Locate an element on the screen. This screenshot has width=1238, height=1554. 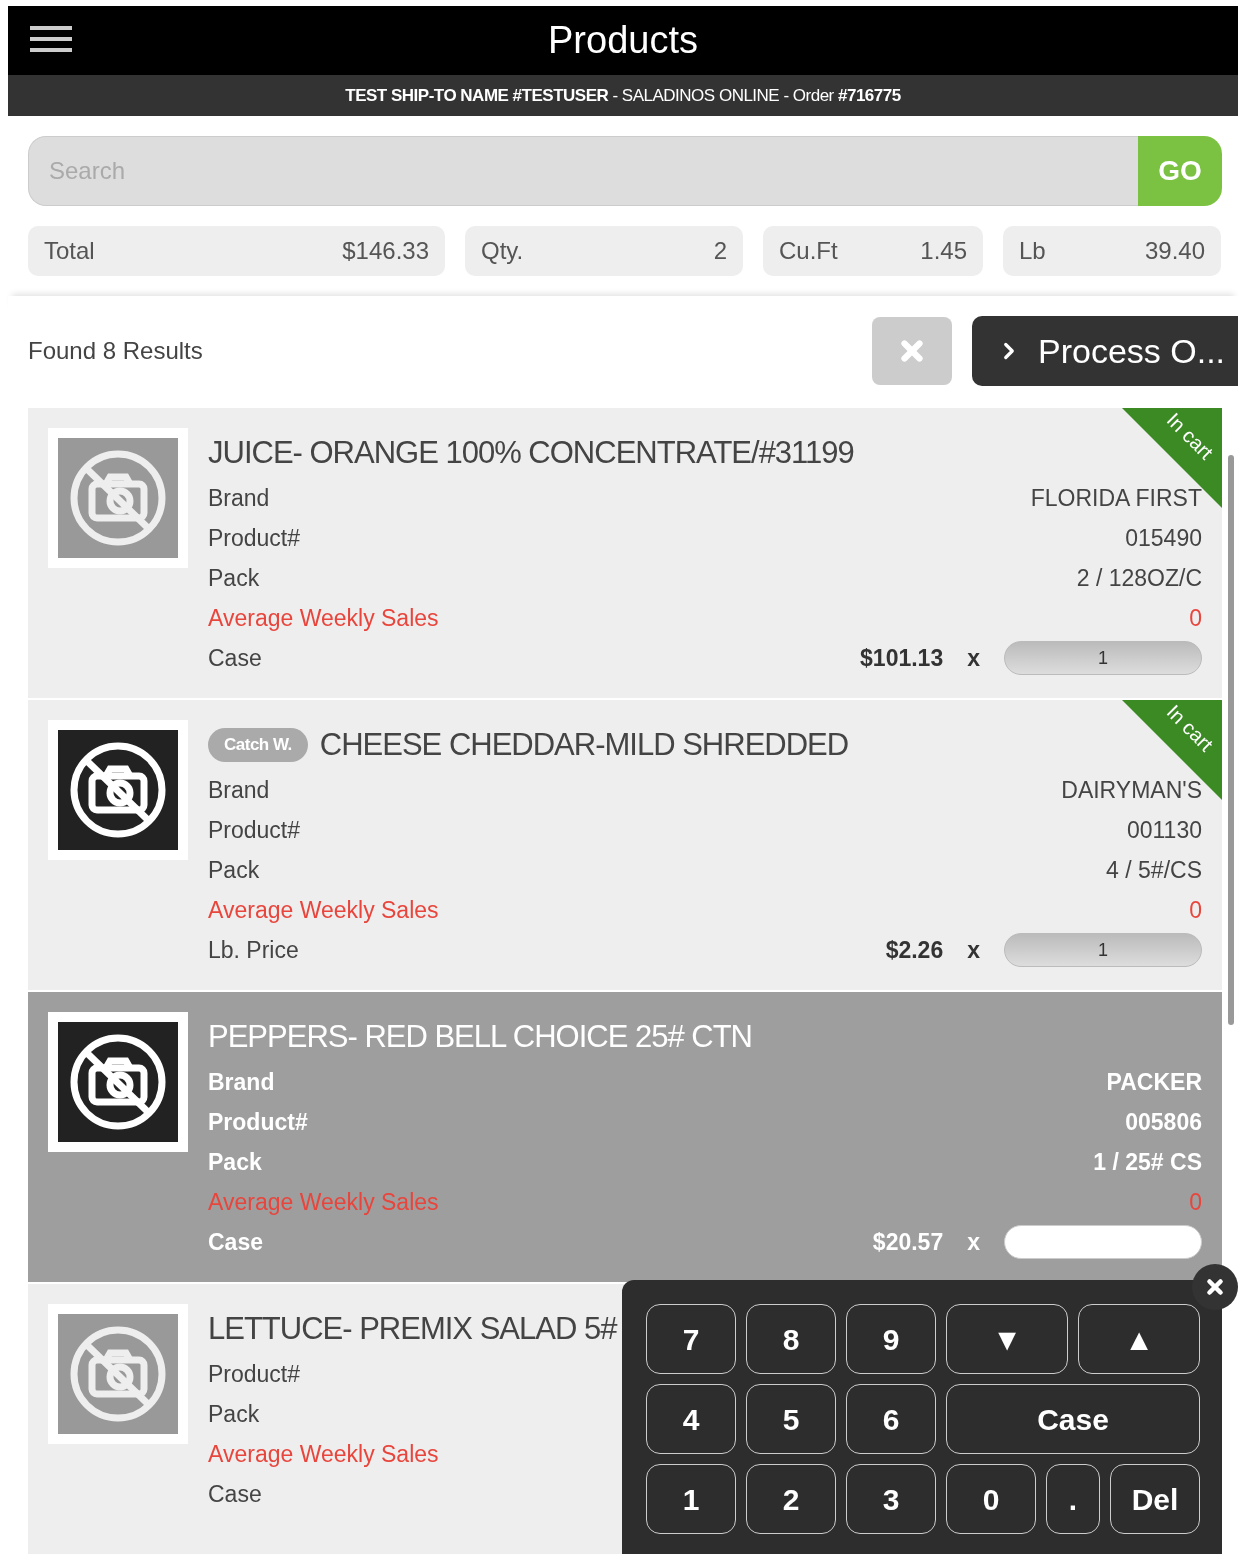
product-title: CHEESE CHEDDAR-MILD SHREDDED is located at coordinates (584, 744).